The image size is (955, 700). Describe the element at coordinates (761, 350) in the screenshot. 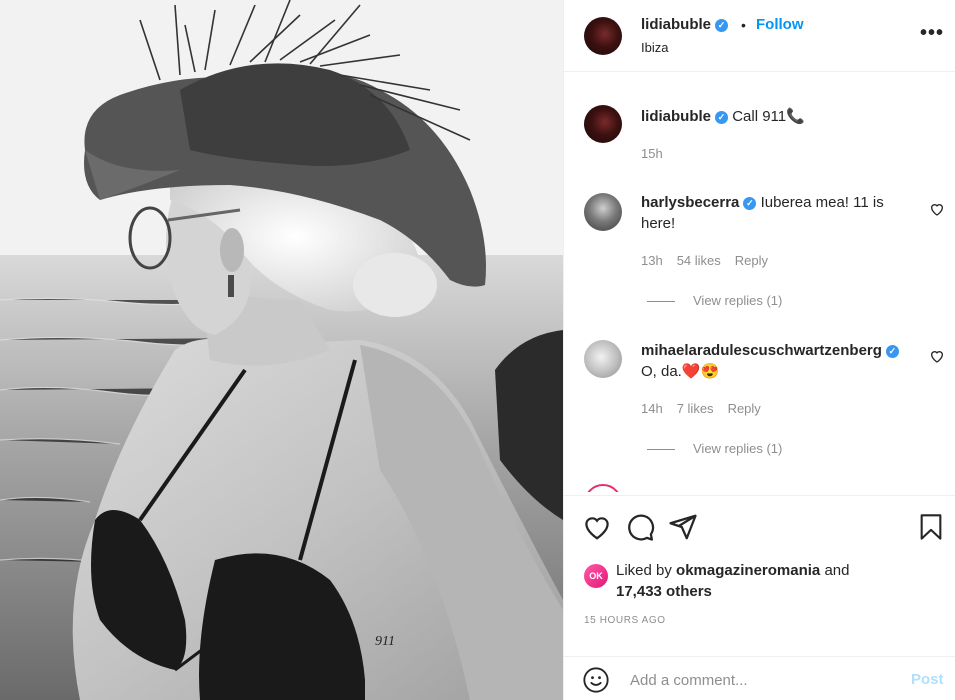

I see `comment-username: mihaelaradulescuschwartzenberg` at that location.